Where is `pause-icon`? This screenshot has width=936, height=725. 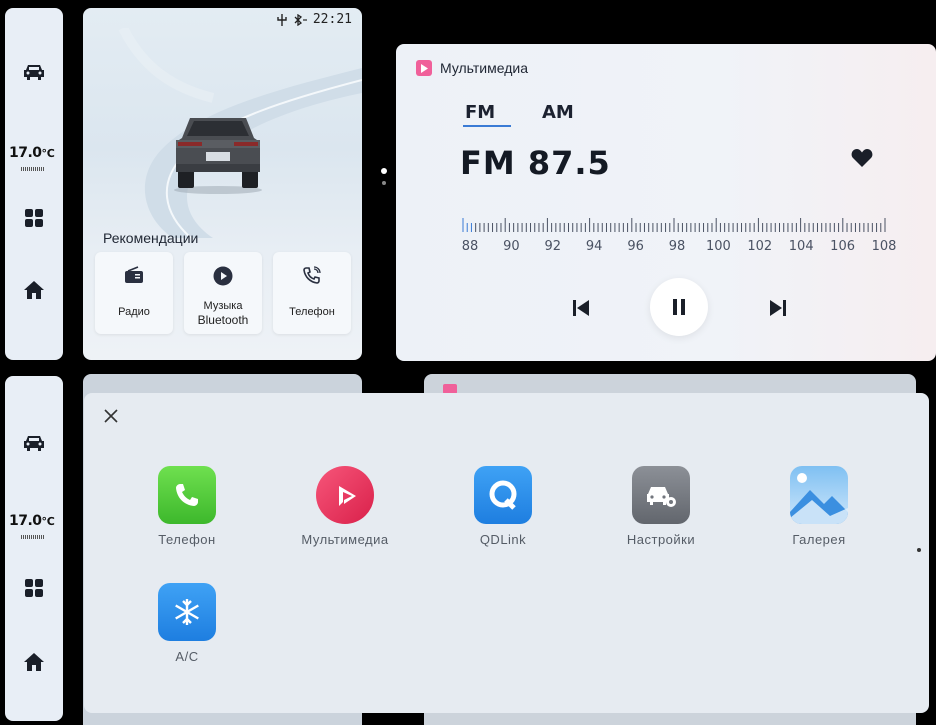
pause-icon is located at coordinates (679, 307).